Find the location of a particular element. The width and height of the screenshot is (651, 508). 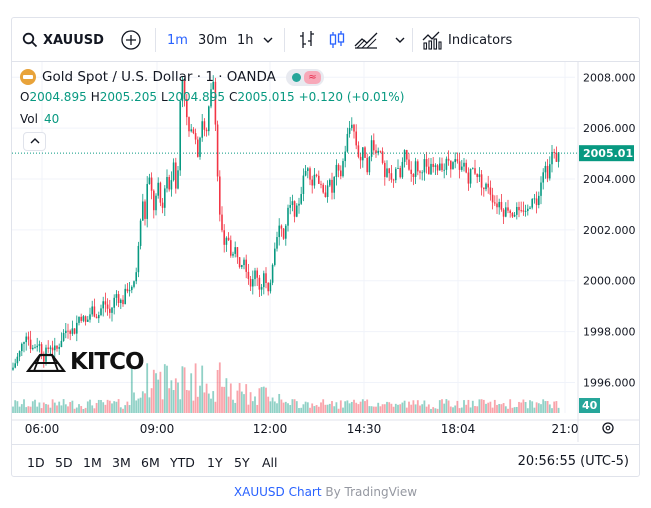

chart-settings-icon is located at coordinates (608, 428).